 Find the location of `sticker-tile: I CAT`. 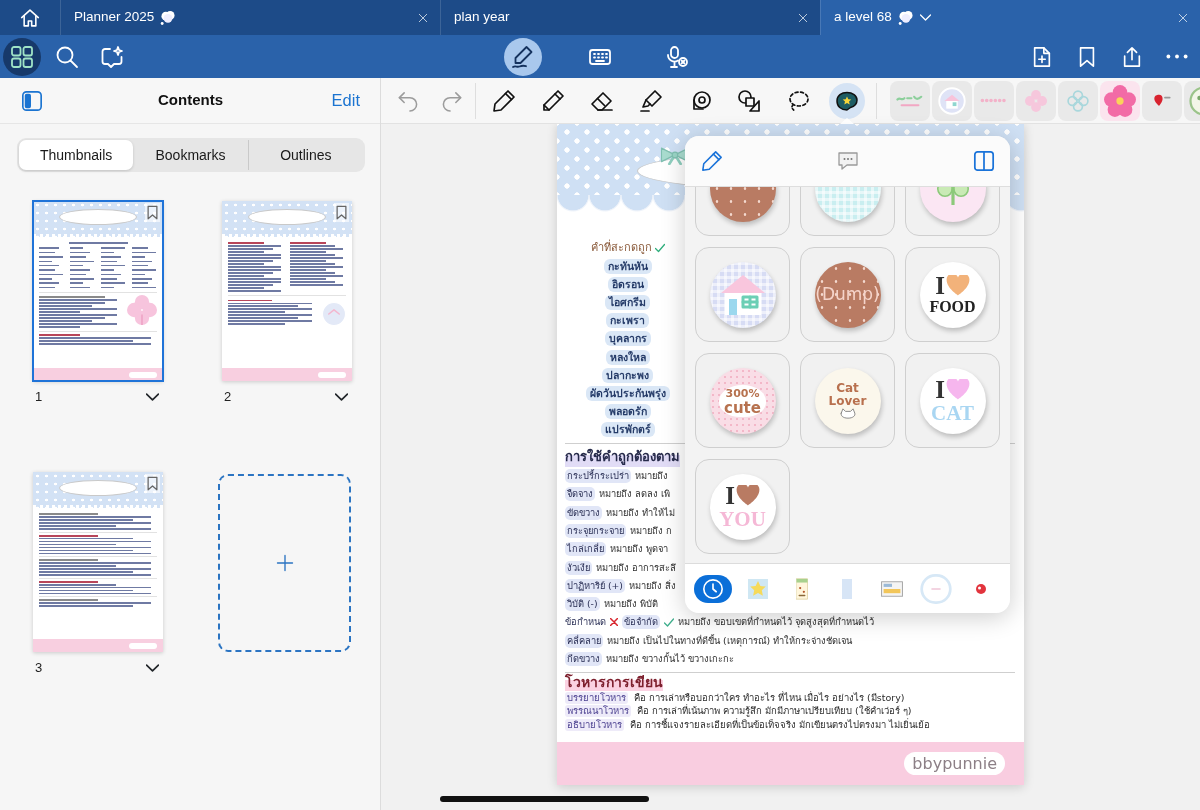

sticker-tile: I CAT is located at coordinates (952, 400).